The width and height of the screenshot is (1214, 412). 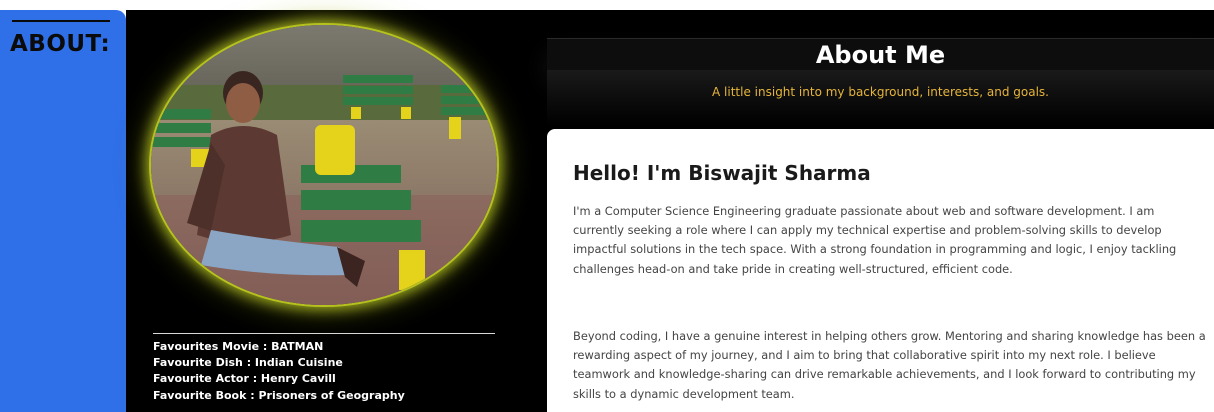 I want to click on sidebar-label: ABOUT:, so click(x=60, y=44).